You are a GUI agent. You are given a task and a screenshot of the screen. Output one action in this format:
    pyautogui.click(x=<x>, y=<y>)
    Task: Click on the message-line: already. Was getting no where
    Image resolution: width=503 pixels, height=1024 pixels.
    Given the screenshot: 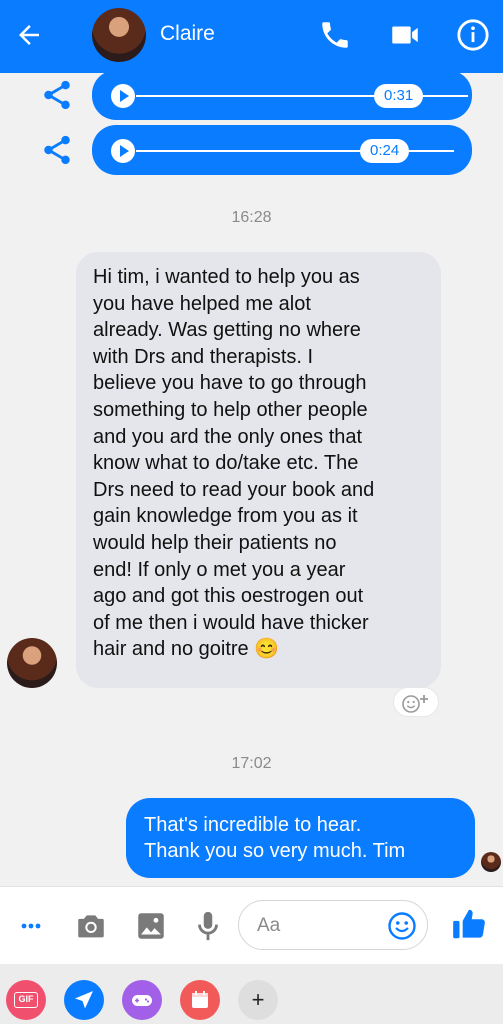 What is the action you would take?
    pyautogui.click(x=227, y=330)
    